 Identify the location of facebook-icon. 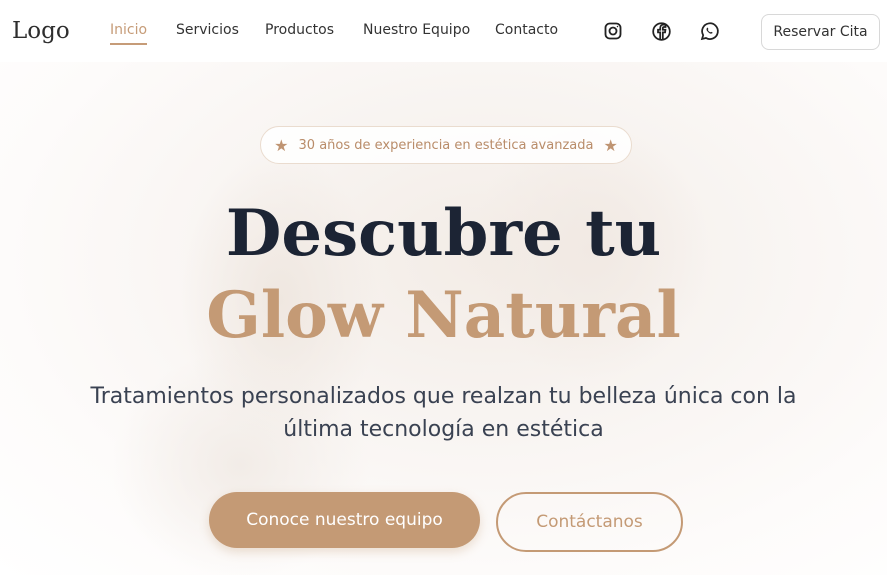
(661, 31).